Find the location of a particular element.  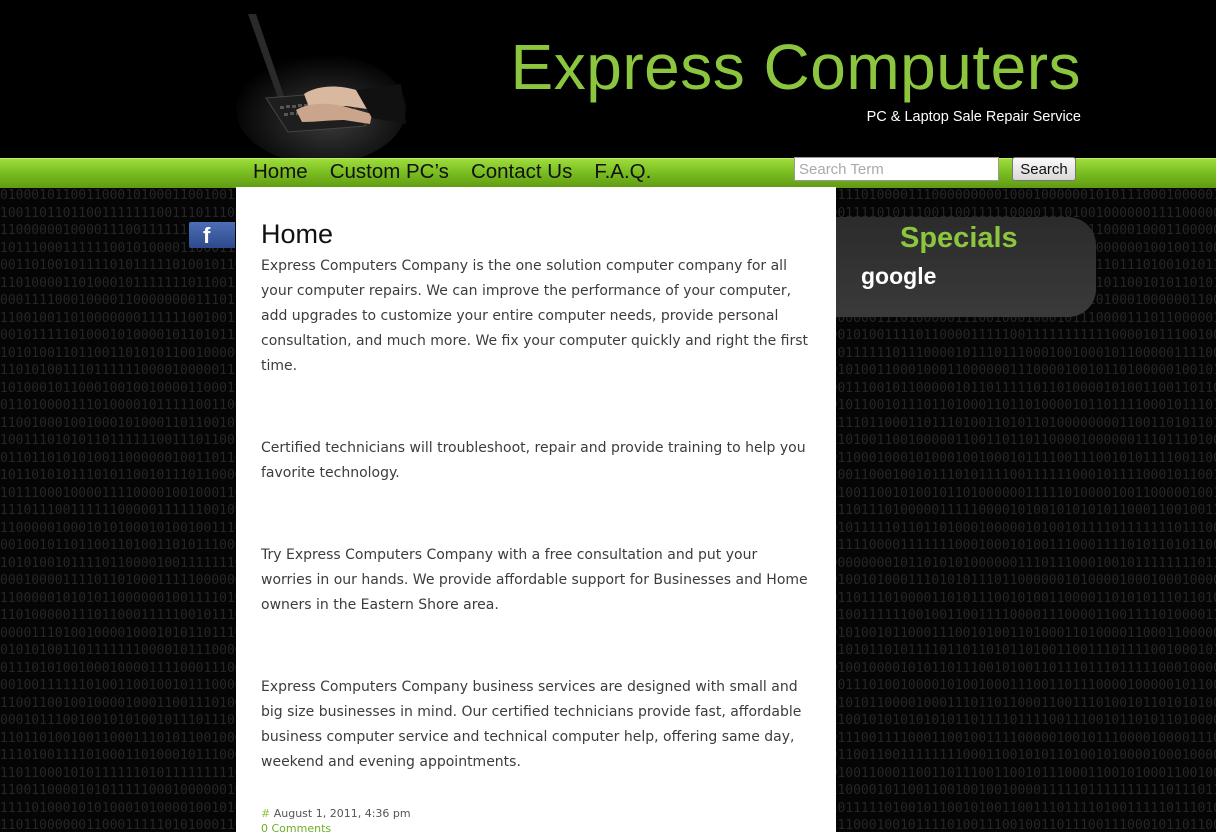

comments-link: 0 Comments is located at coordinates (296, 827).